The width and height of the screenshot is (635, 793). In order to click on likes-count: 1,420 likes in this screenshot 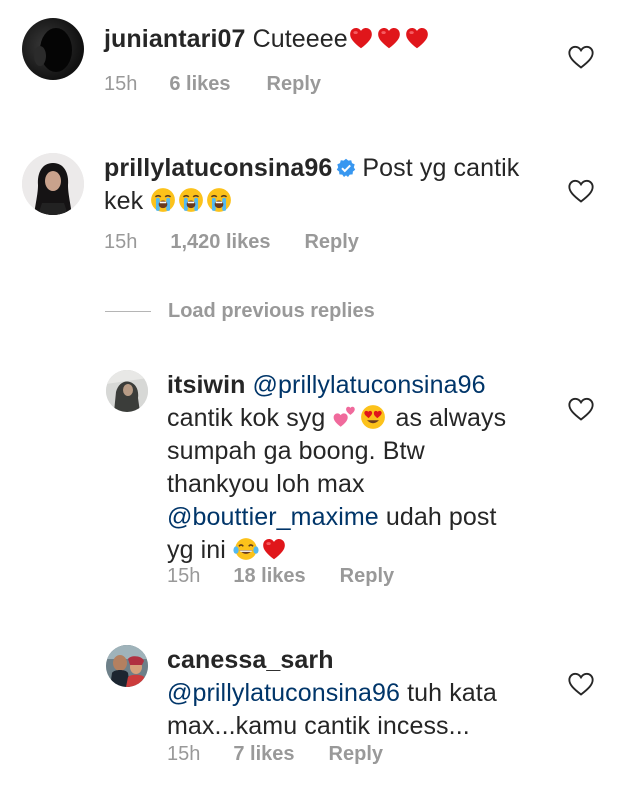, I will do `click(220, 242)`.